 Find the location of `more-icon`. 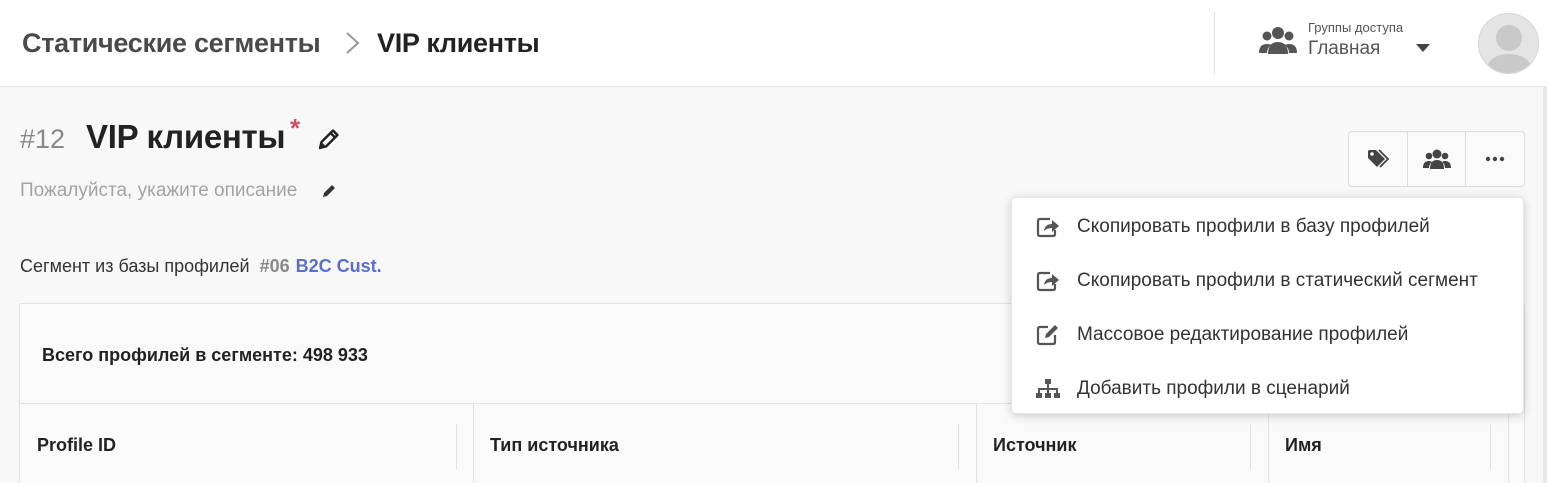

more-icon is located at coordinates (1495, 159).